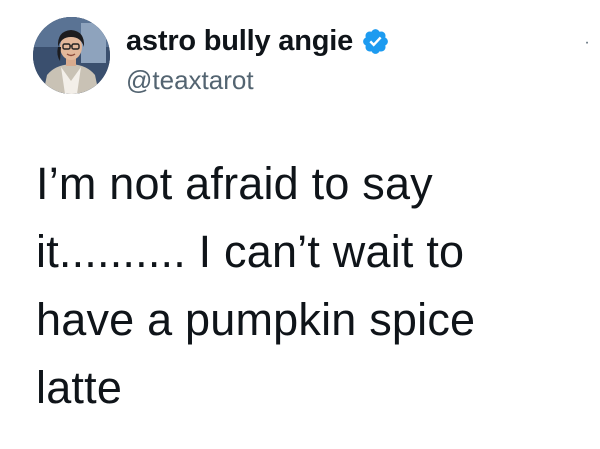  What do you see at coordinates (587, 47) in the screenshot?
I see `more-icon: ·` at bounding box center [587, 47].